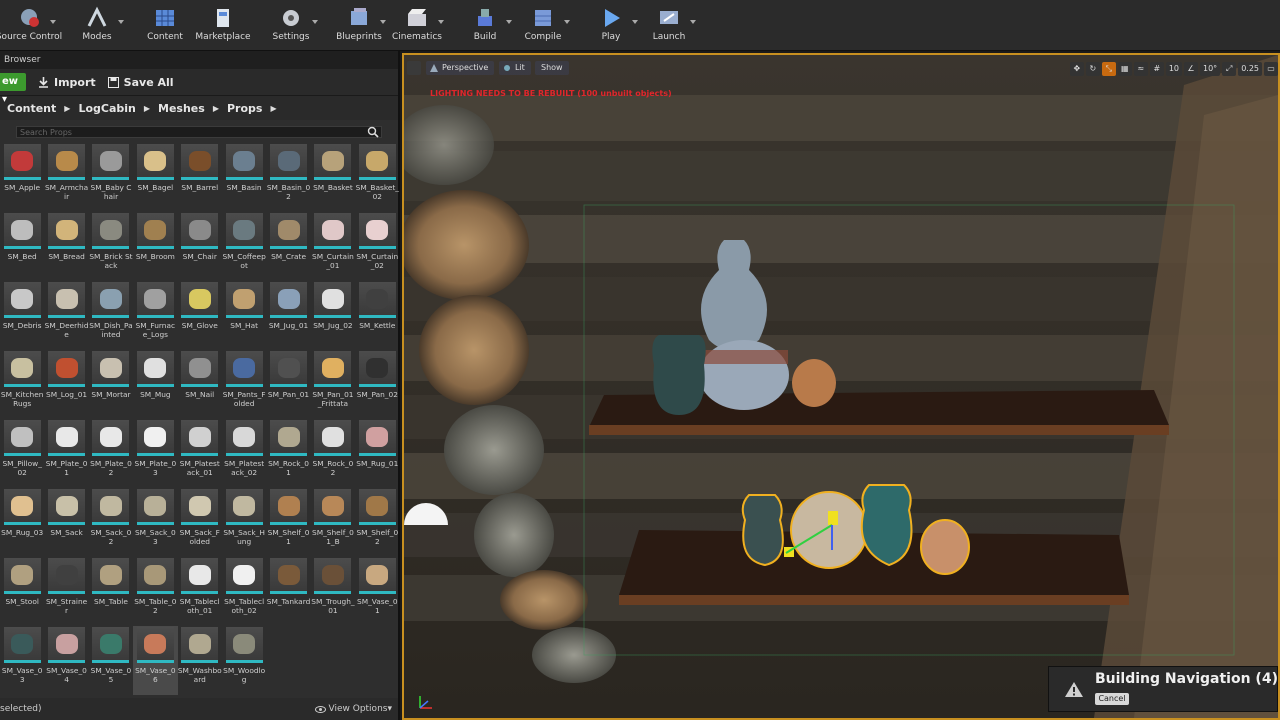 This screenshot has height=720, width=1280. What do you see at coordinates (200, 660) in the screenshot?
I see `asset-tile: SM_Washboard` at bounding box center [200, 660].